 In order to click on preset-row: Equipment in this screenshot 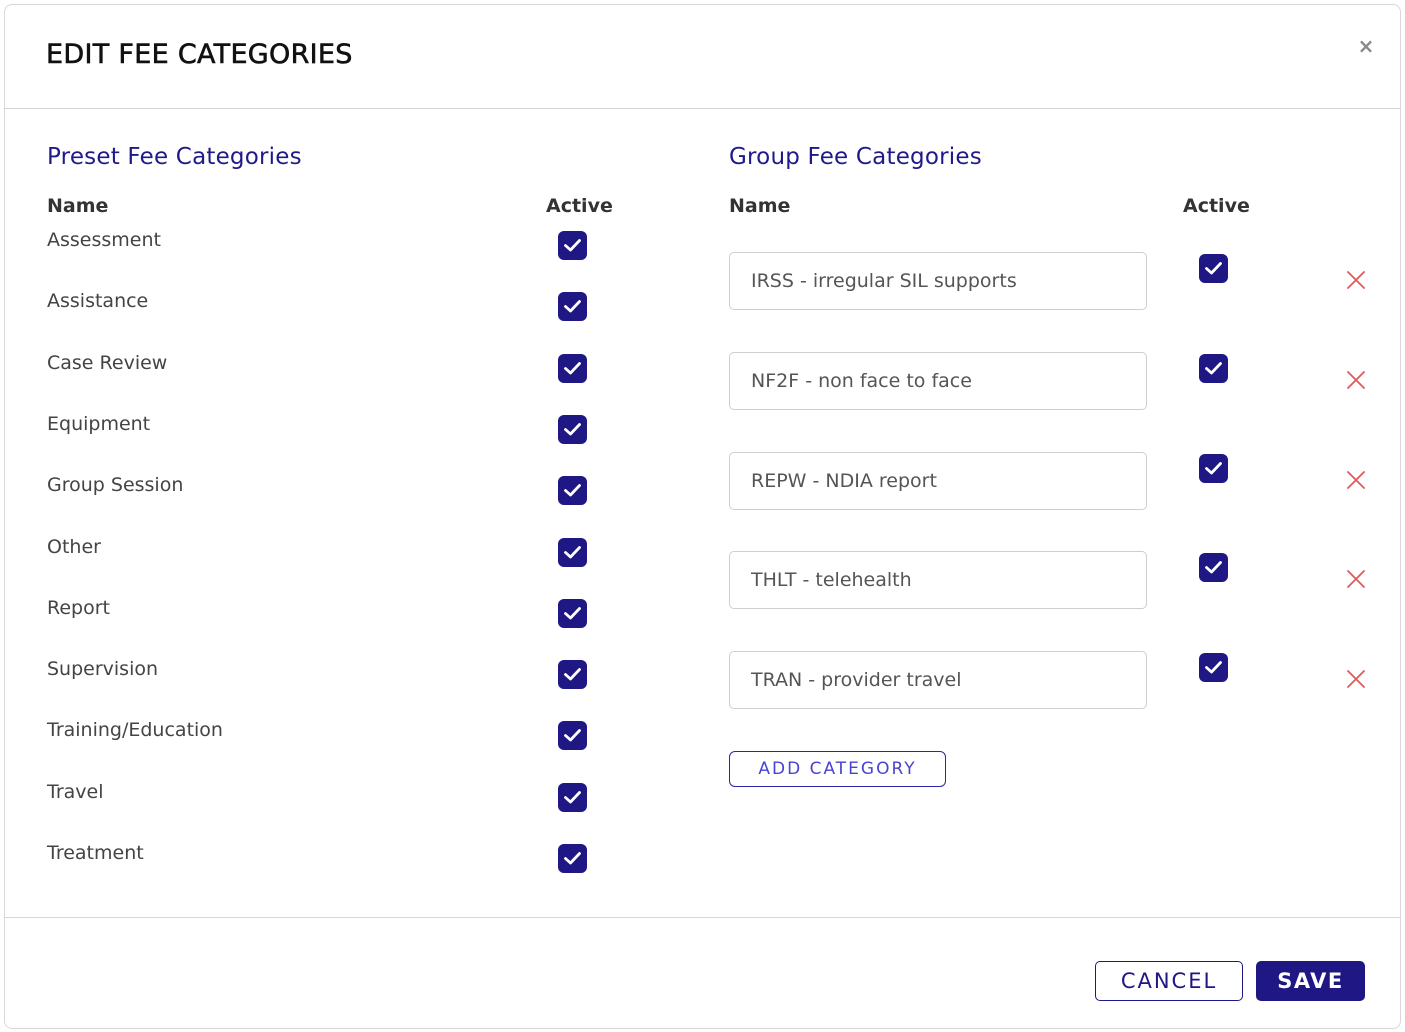, I will do `click(325, 433)`.